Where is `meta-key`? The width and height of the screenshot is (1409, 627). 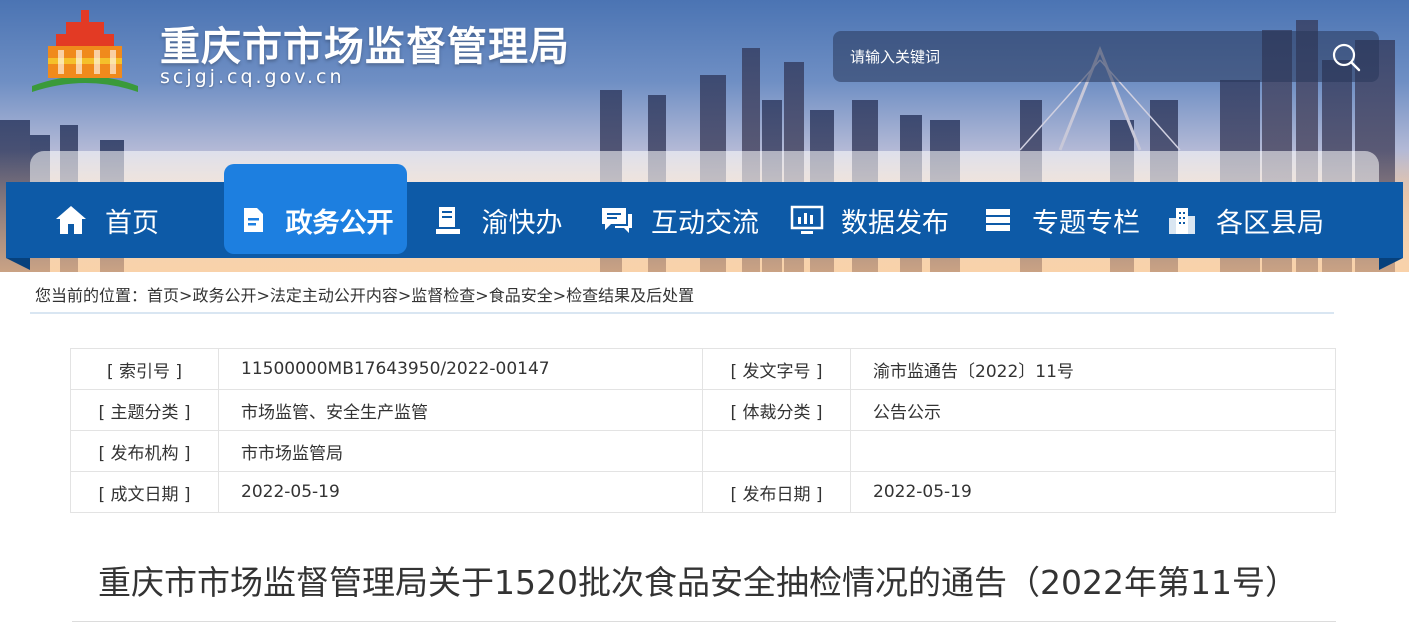
meta-key is located at coordinates (776, 451).